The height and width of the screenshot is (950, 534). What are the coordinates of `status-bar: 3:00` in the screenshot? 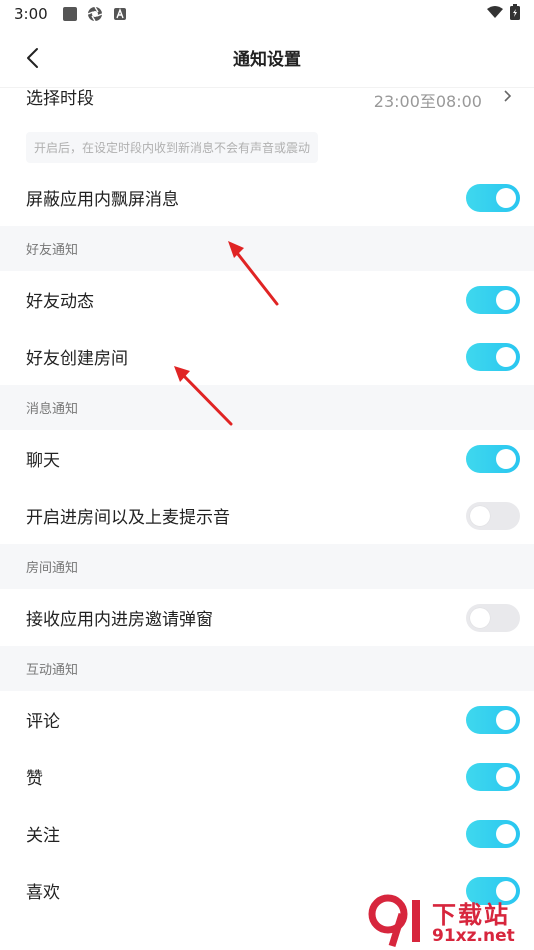 It's located at (267, 14).